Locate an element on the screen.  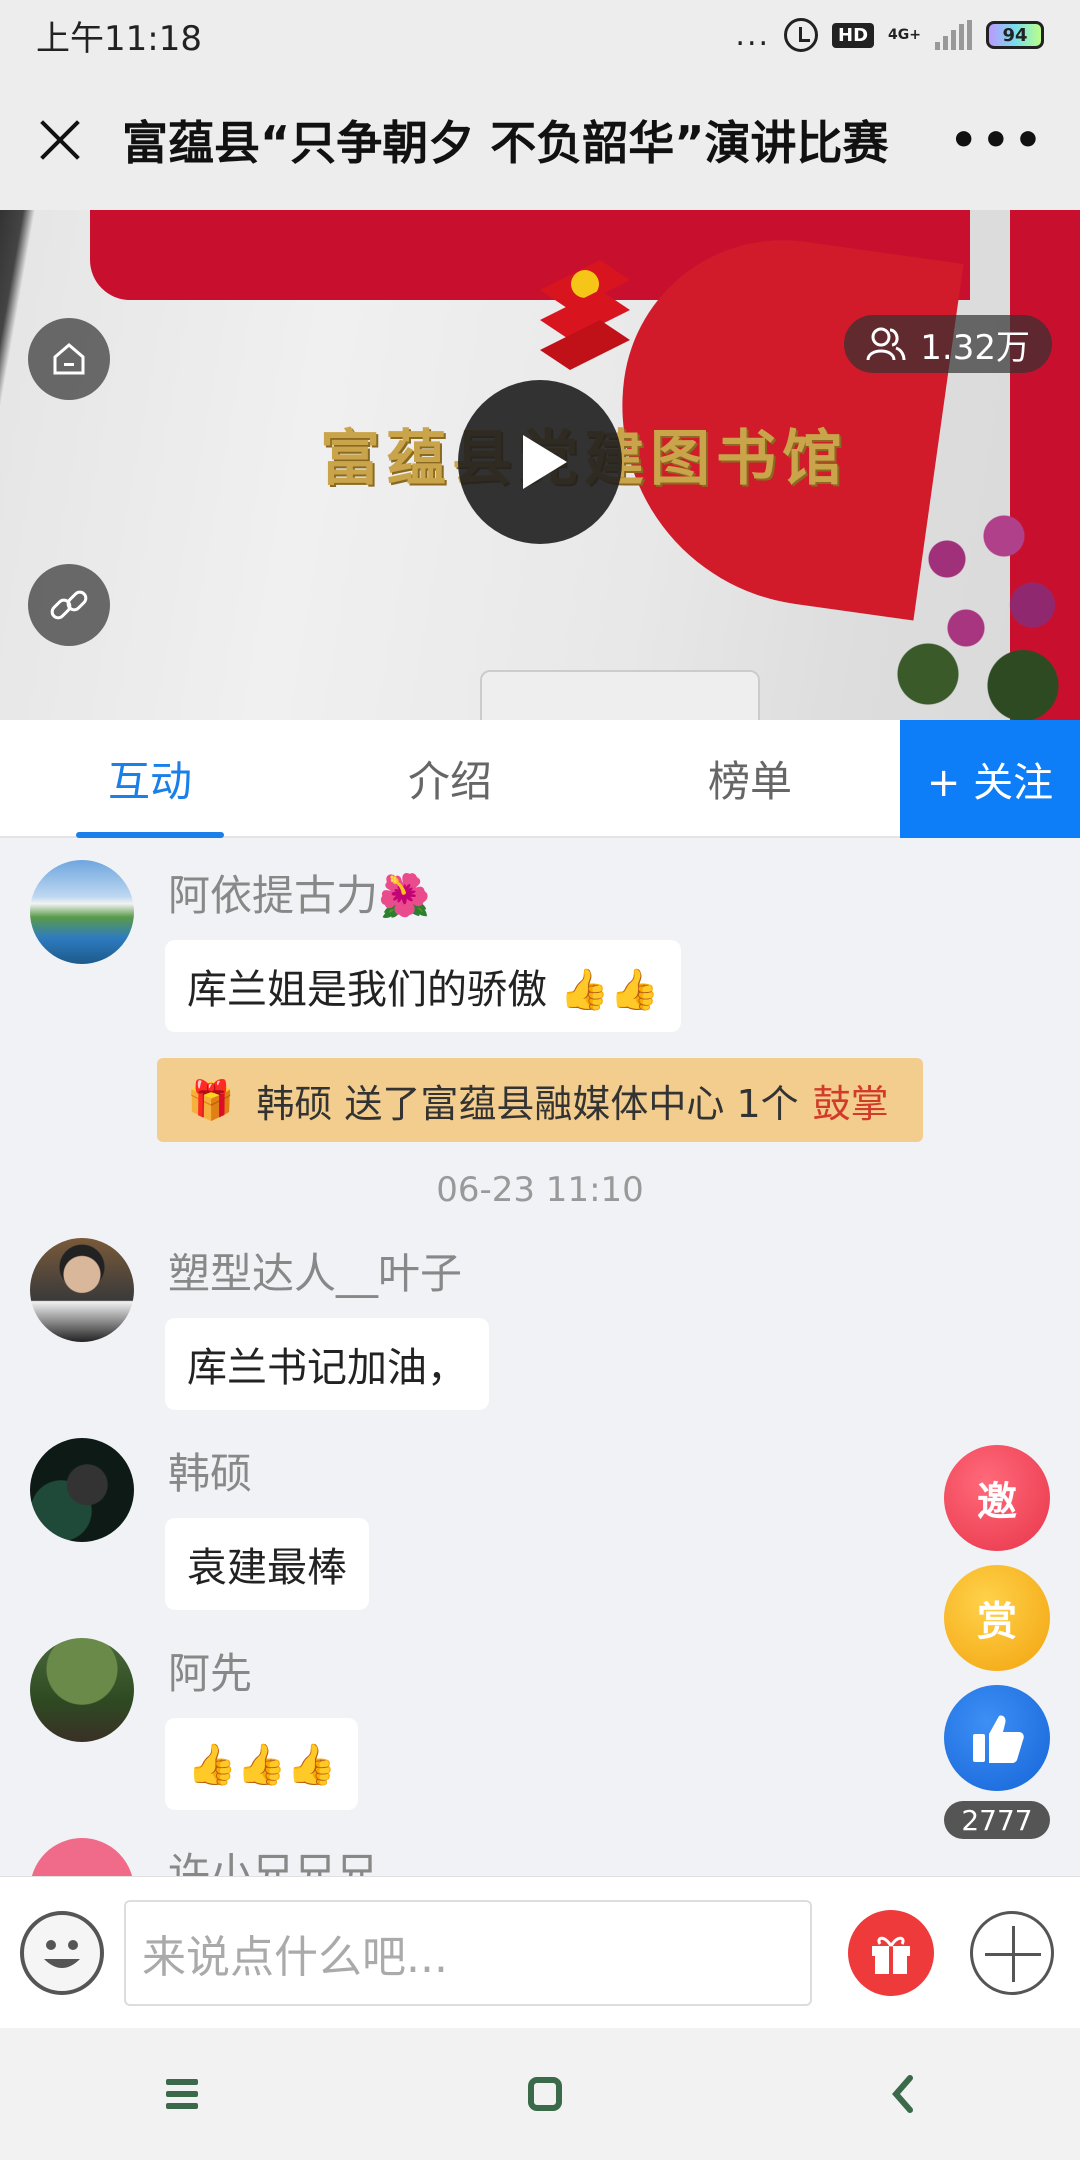
status-icons: ... HD 4G+ 94 is located at coordinates (889, 35).